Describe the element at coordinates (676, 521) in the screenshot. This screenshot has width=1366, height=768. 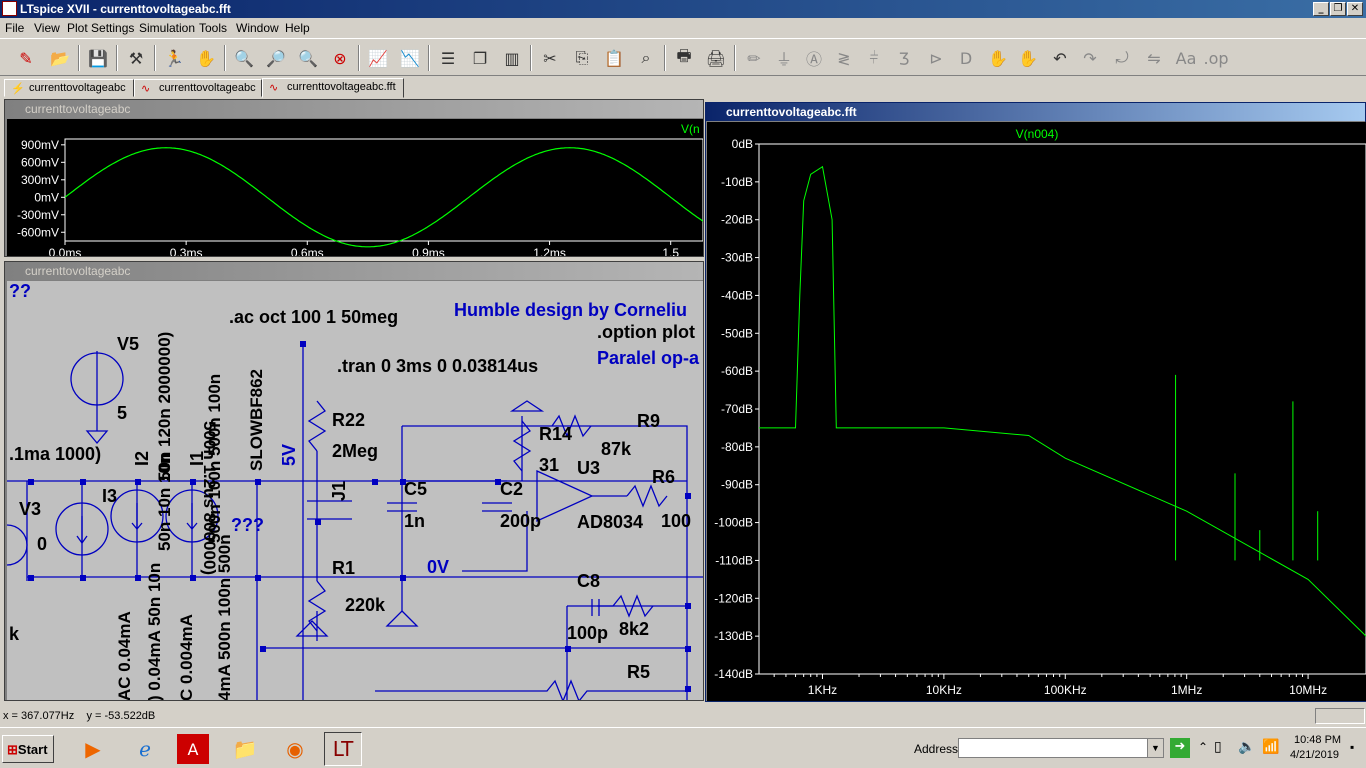
I see `r6-value: 100` at that location.